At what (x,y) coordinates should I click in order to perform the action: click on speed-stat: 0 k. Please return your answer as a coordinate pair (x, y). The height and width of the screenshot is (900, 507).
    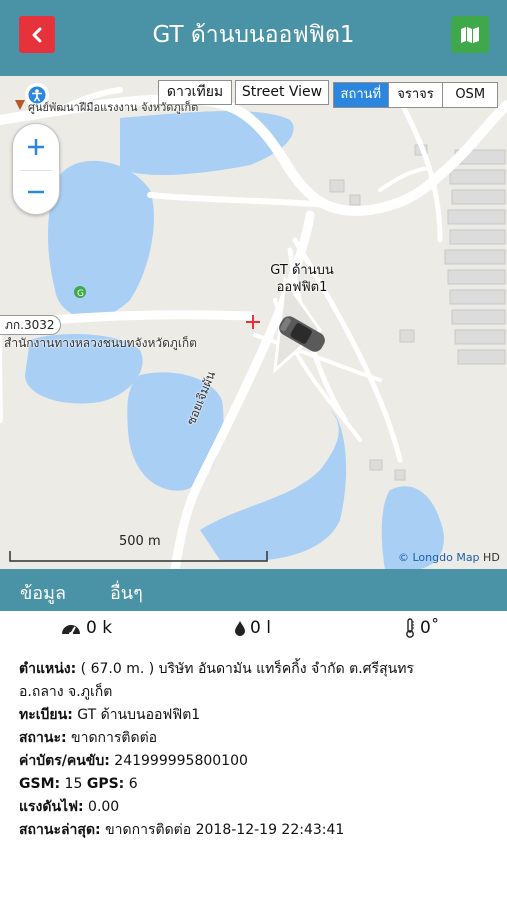
    Looking at the image, I should click on (86, 628).